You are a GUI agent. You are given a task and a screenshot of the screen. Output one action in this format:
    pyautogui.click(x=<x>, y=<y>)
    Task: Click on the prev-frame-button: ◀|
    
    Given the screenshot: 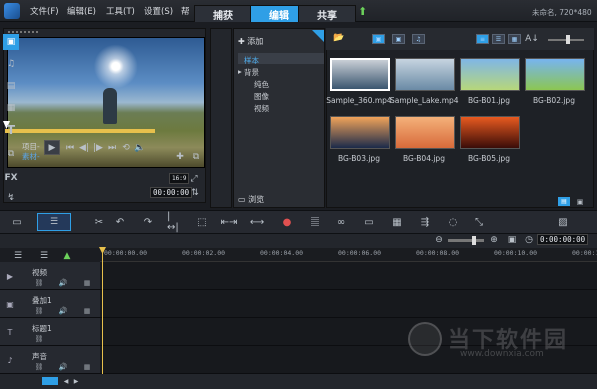 What is the action you would take?
    pyautogui.click(x=84, y=147)
    